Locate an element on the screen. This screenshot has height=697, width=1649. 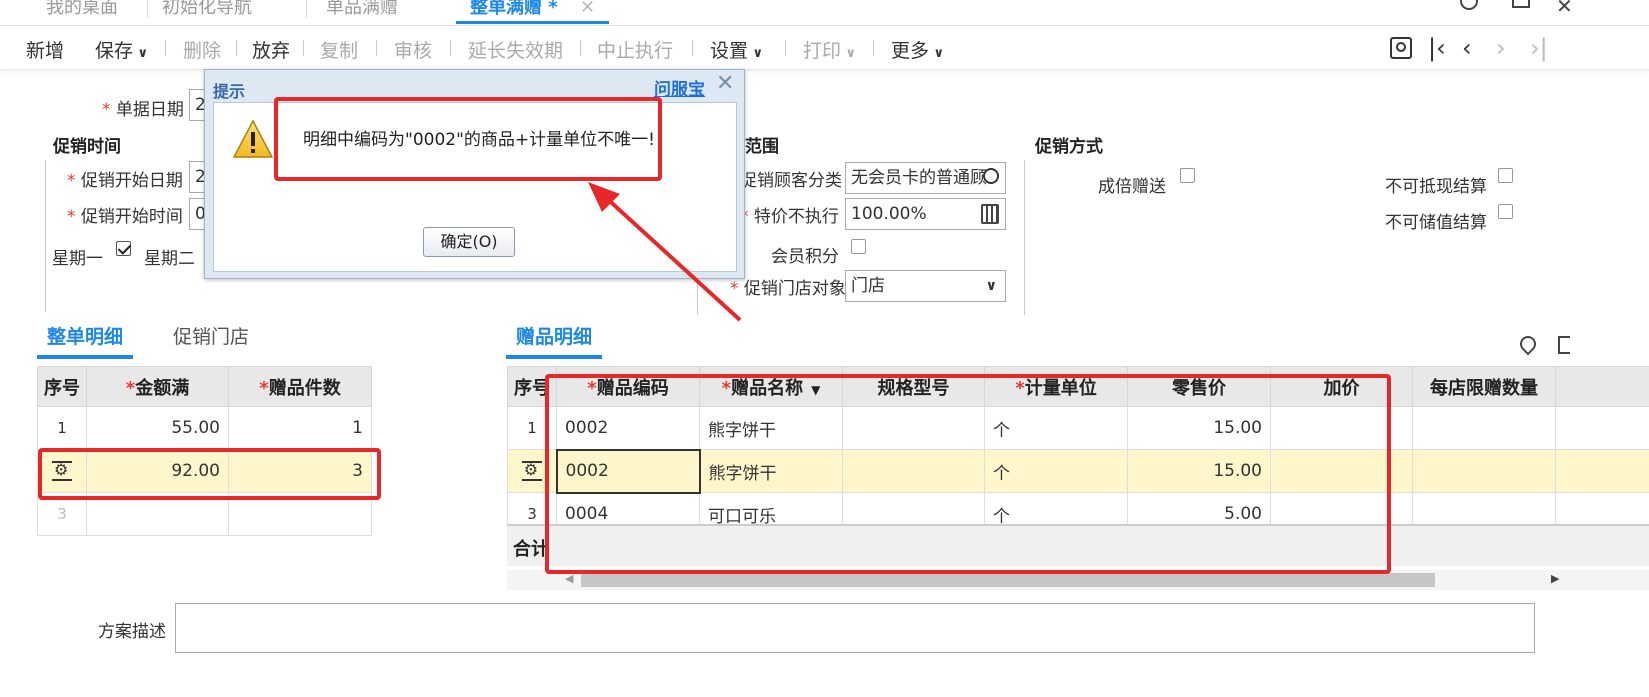
dialog-title: 提示 is located at coordinates (229, 91).